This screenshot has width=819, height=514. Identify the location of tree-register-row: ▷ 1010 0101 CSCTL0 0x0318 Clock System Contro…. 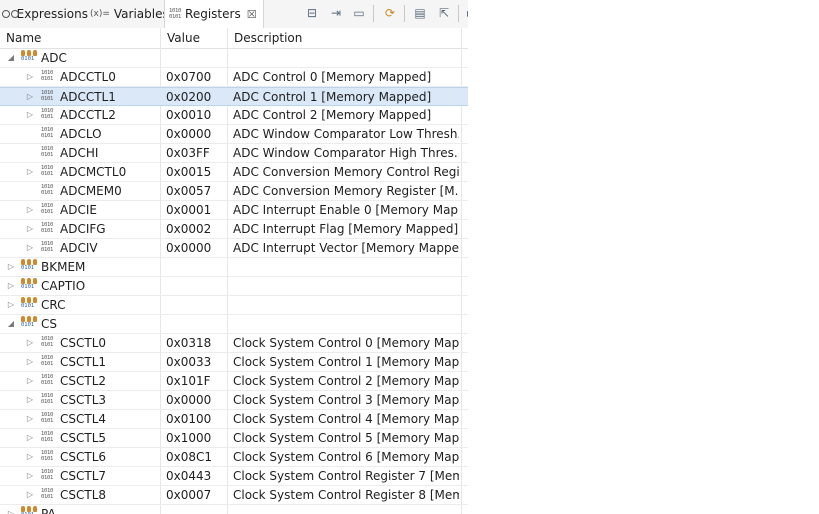
(234, 343).